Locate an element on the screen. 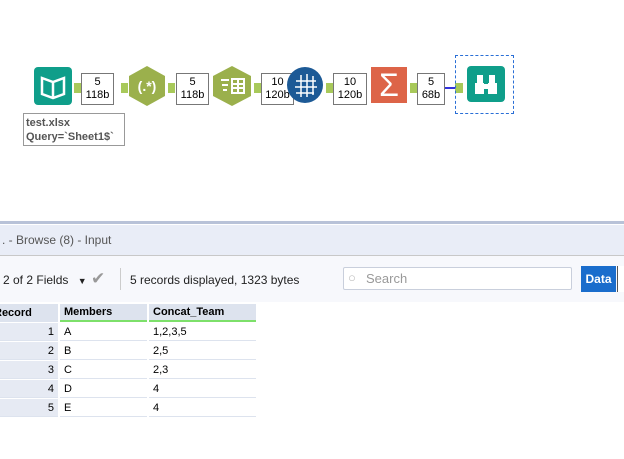 This screenshot has height=459, width=624. input-data-tool is located at coordinates (53, 86).